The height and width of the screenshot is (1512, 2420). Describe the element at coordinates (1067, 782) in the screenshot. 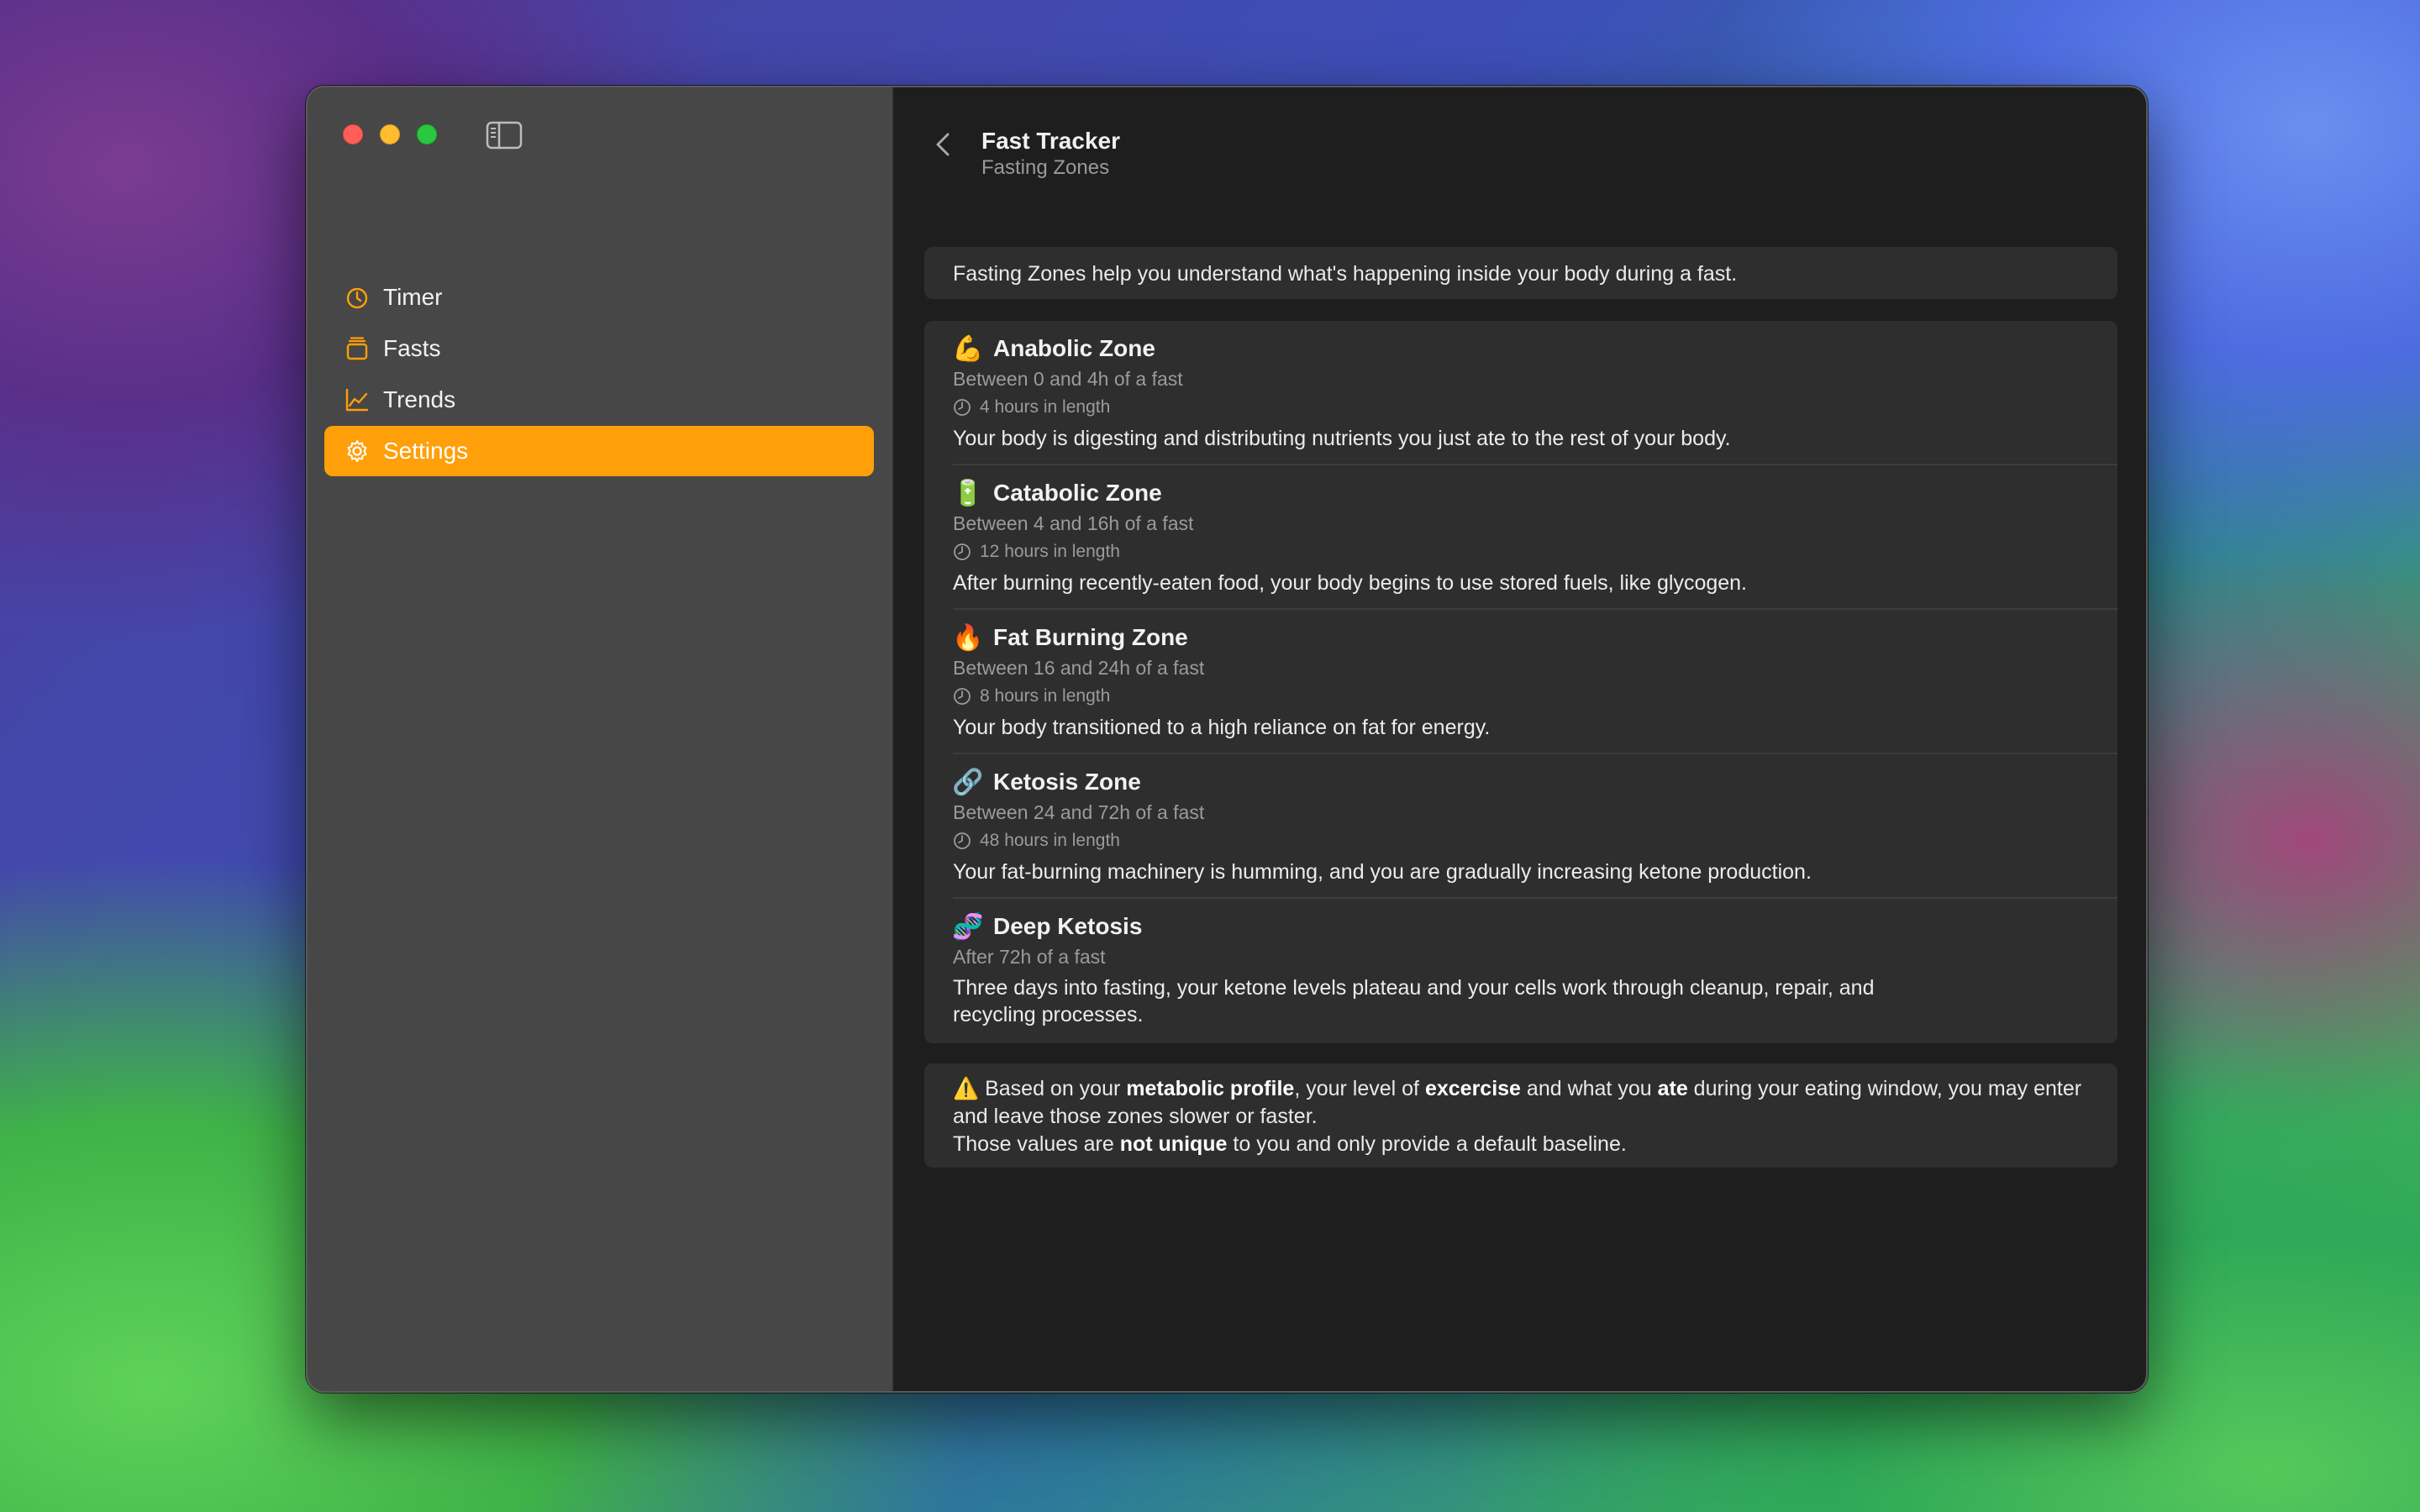

I see `zone-name: Ketosis Zone` at that location.